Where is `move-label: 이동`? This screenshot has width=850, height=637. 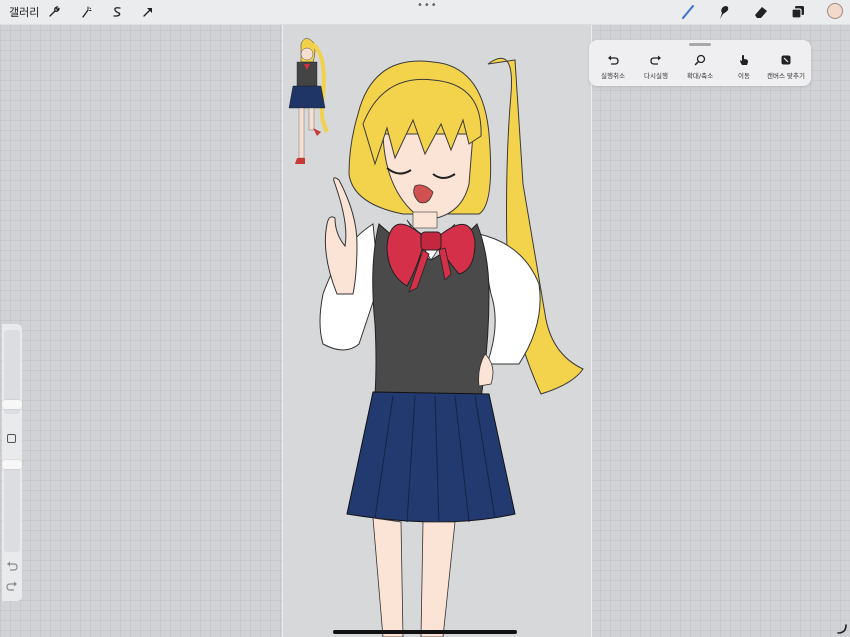 move-label: 이동 is located at coordinates (744, 76).